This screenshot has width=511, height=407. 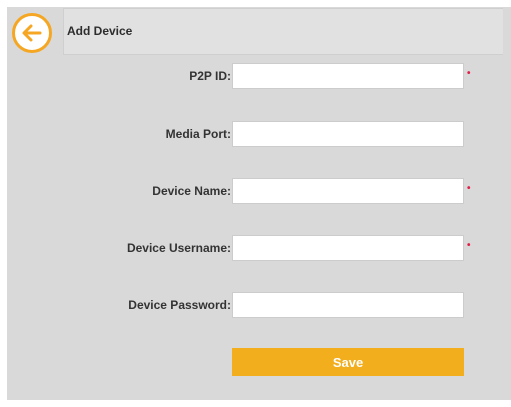 I want to click on form-row-device-name: Device Name: •, so click(x=255, y=191).